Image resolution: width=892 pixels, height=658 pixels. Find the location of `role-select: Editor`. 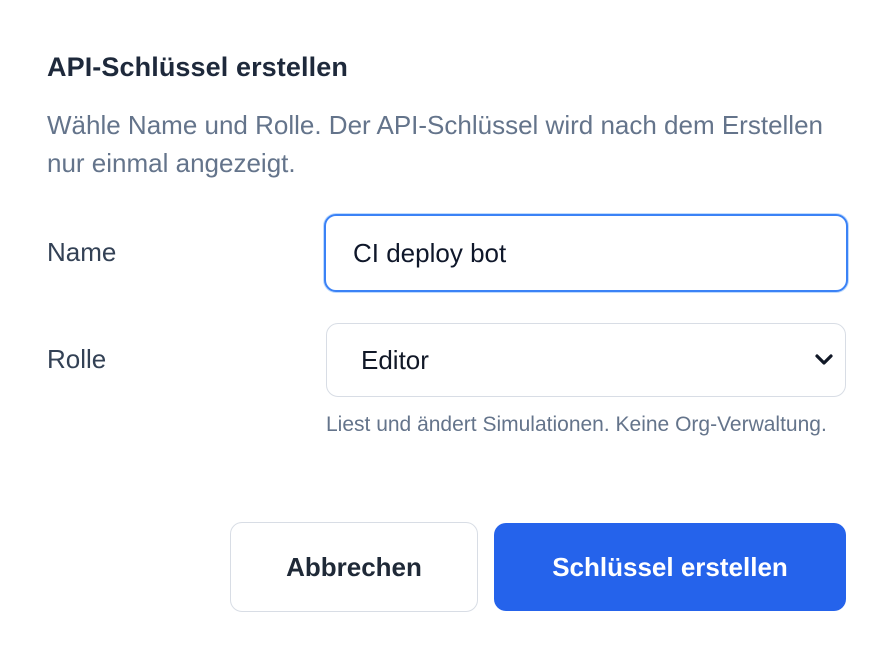

role-select: Editor is located at coordinates (586, 360).